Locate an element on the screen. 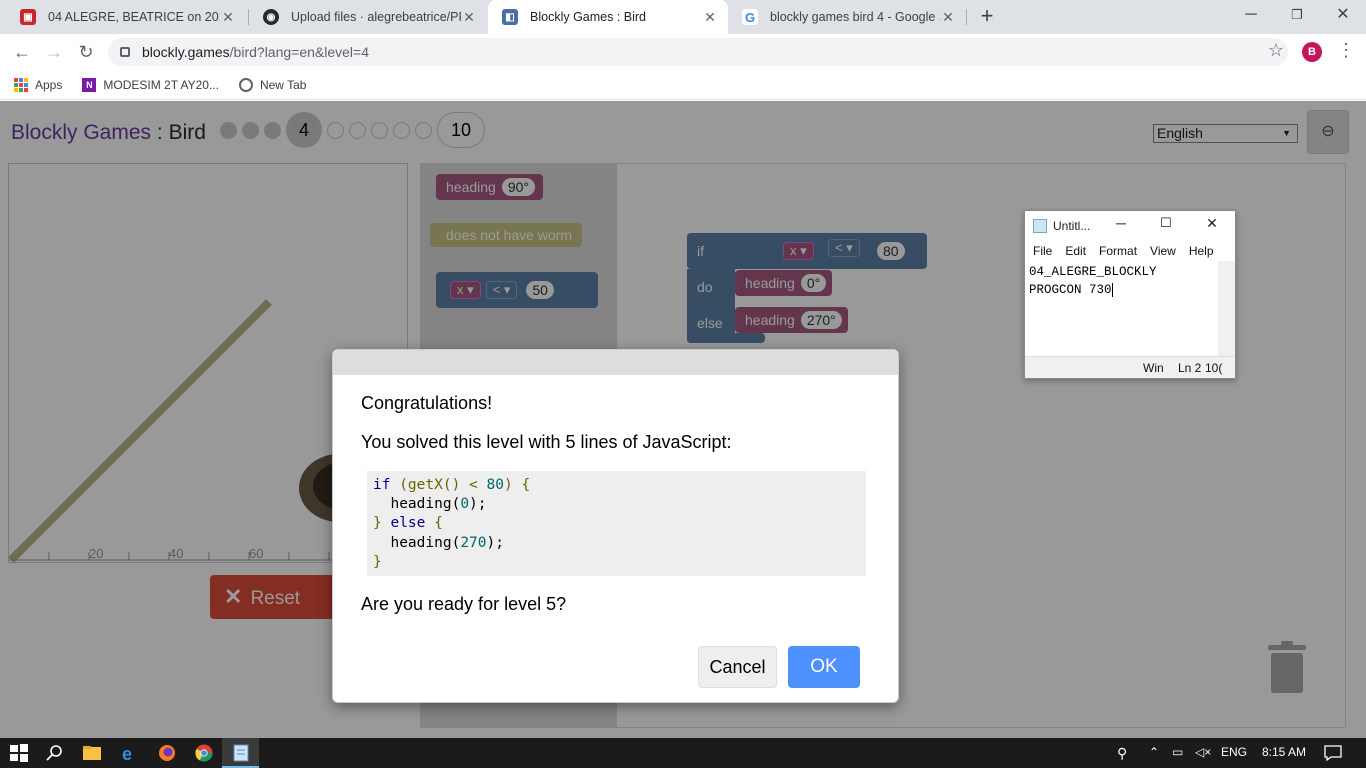 The height and width of the screenshot is (768, 1366). code-line-4: heading(270); is located at coordinates (438, 542).